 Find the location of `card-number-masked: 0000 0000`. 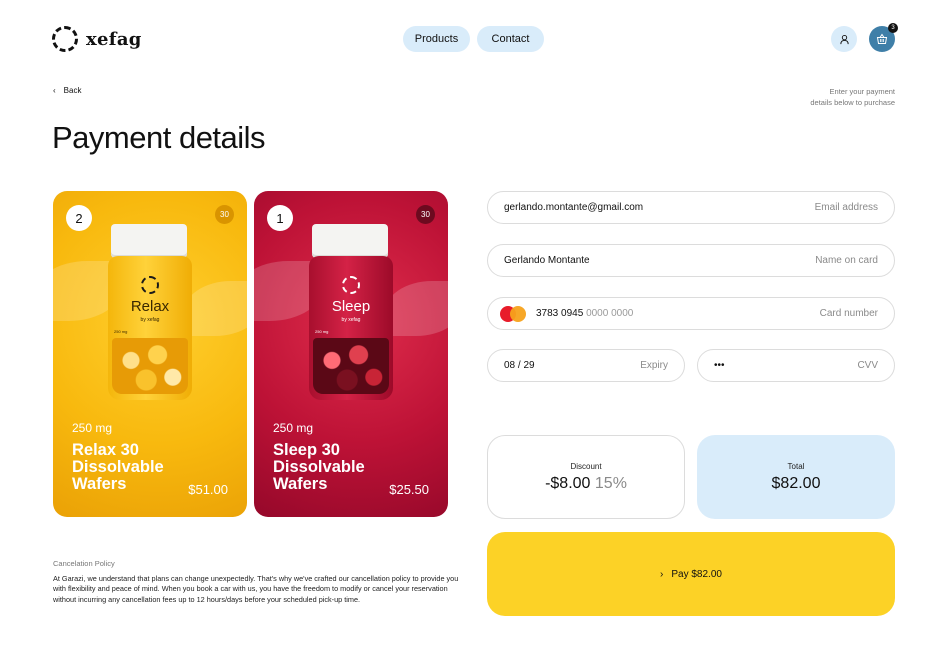

card-number-masked: 0000 0000 is located at coordinates (610, 313).